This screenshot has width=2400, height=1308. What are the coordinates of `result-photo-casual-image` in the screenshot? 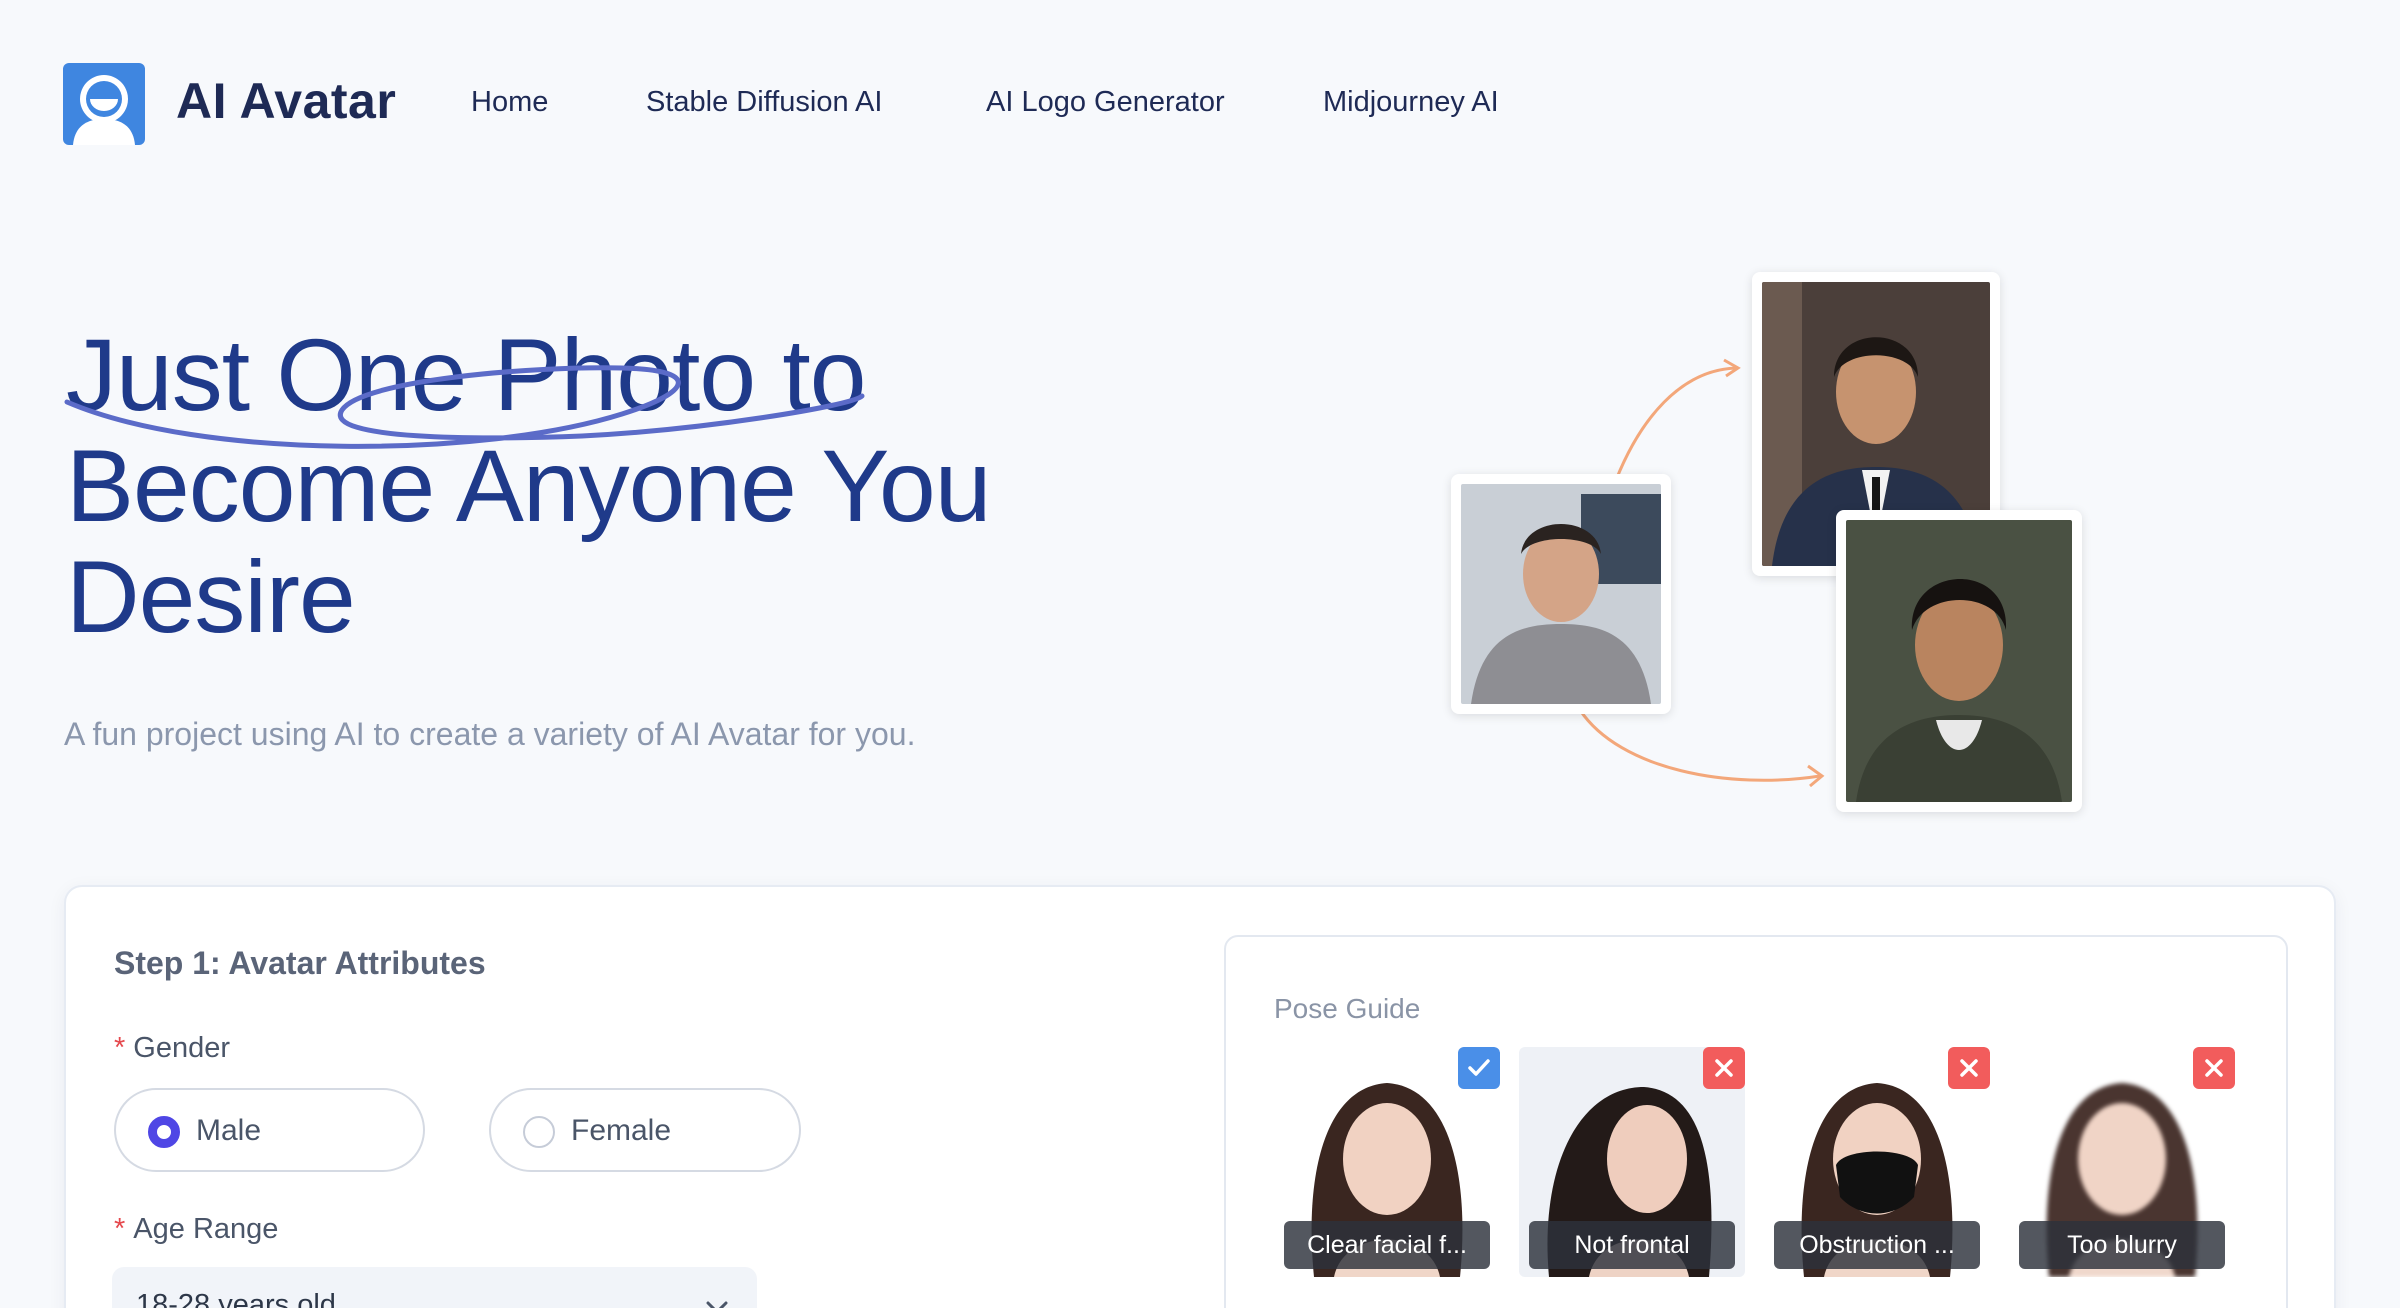 It's located at (1959, 661).